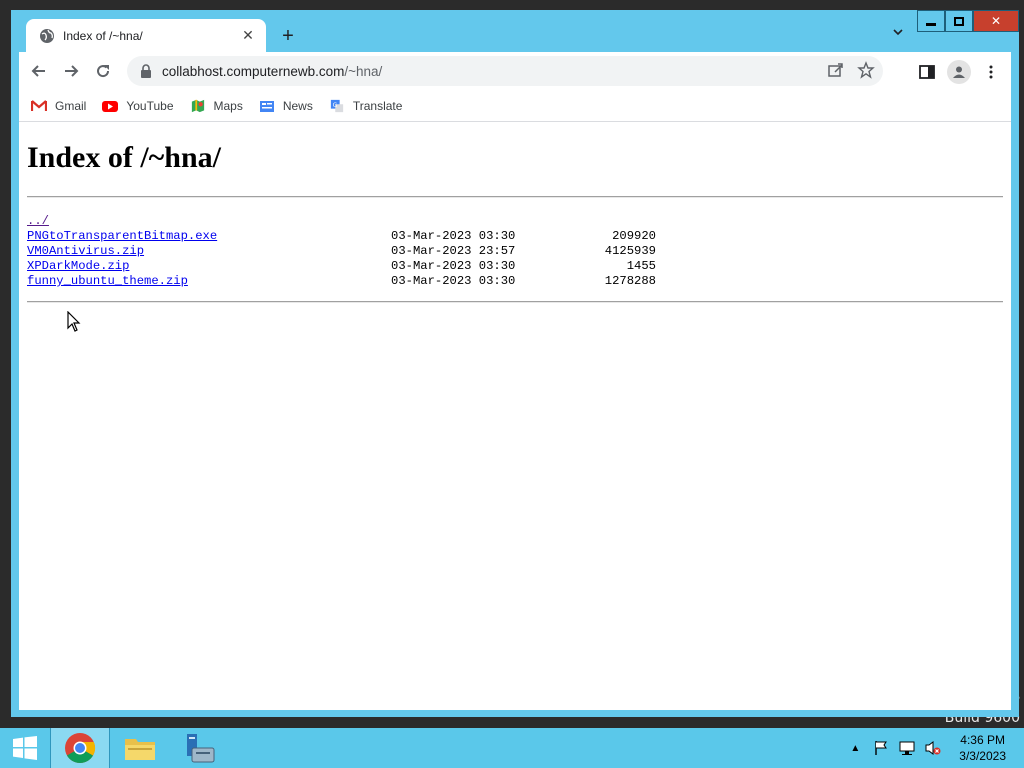 The width and height of the screenshot is (1024, 768). Describe the element at coordinates (74, 321) in the screenshot. I see `mouse-cursor-icon` at that location.